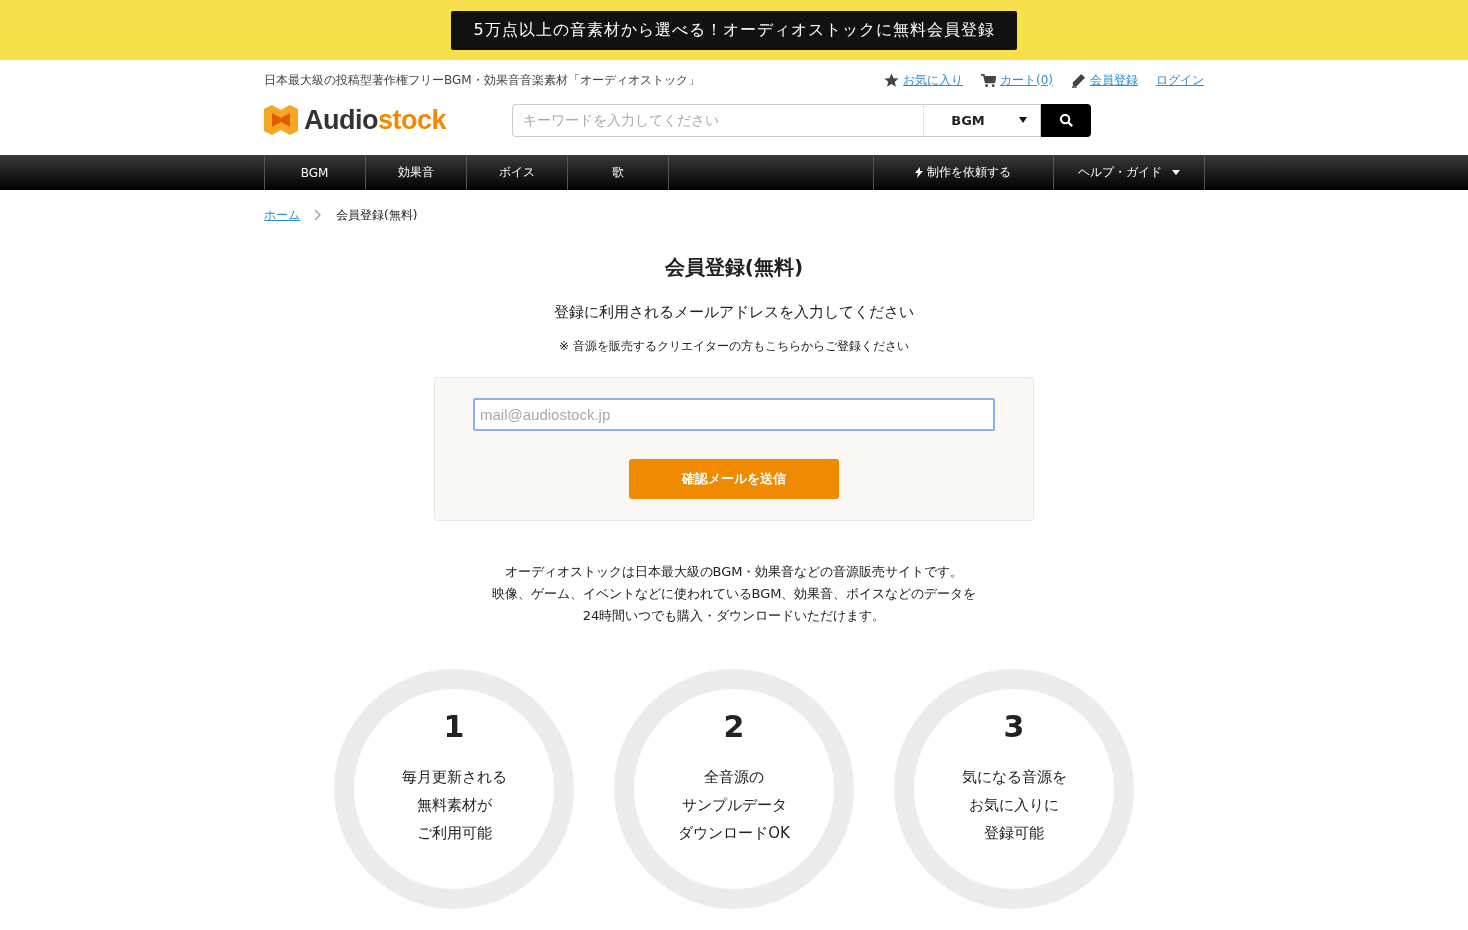 This screenshot has width=1468, height=930. Describe the element at coordinates (734, 346) in the screenshot. I see `note-text: ※ 音源を販売するクリエイターの方もこちらからご登録ください` at that location.